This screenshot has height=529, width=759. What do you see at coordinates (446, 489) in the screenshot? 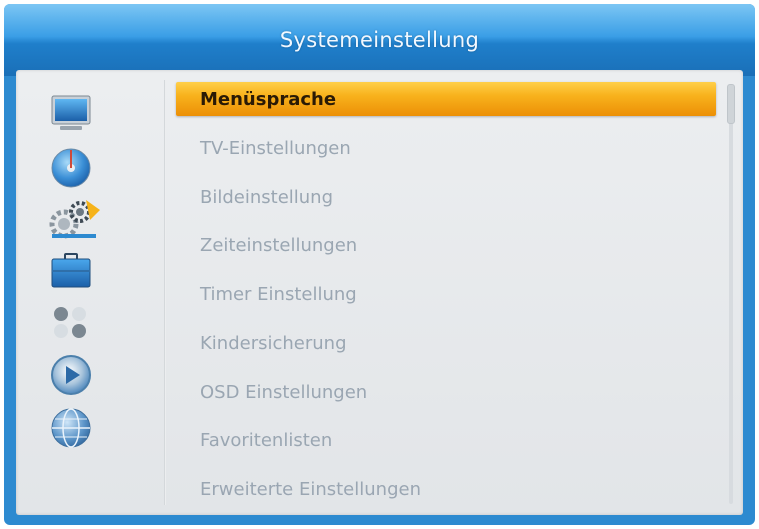
I see `menu-item-erweiterte-einstellungen: Erweiterte Einstellungen` at bounding box center [446, 489].